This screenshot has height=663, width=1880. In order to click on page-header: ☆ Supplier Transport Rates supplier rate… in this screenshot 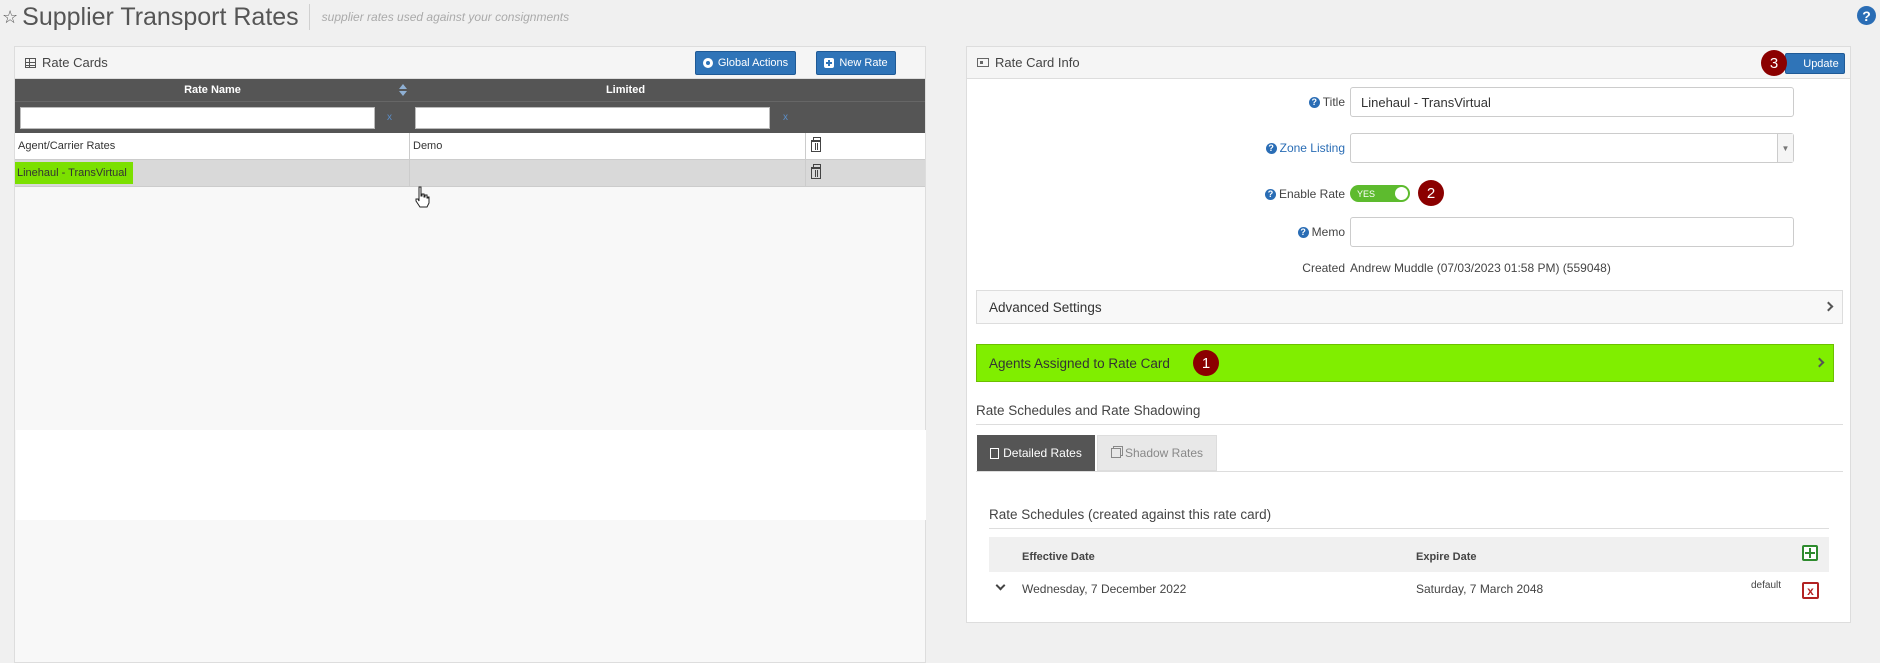, I will do `click(940, 17)`.